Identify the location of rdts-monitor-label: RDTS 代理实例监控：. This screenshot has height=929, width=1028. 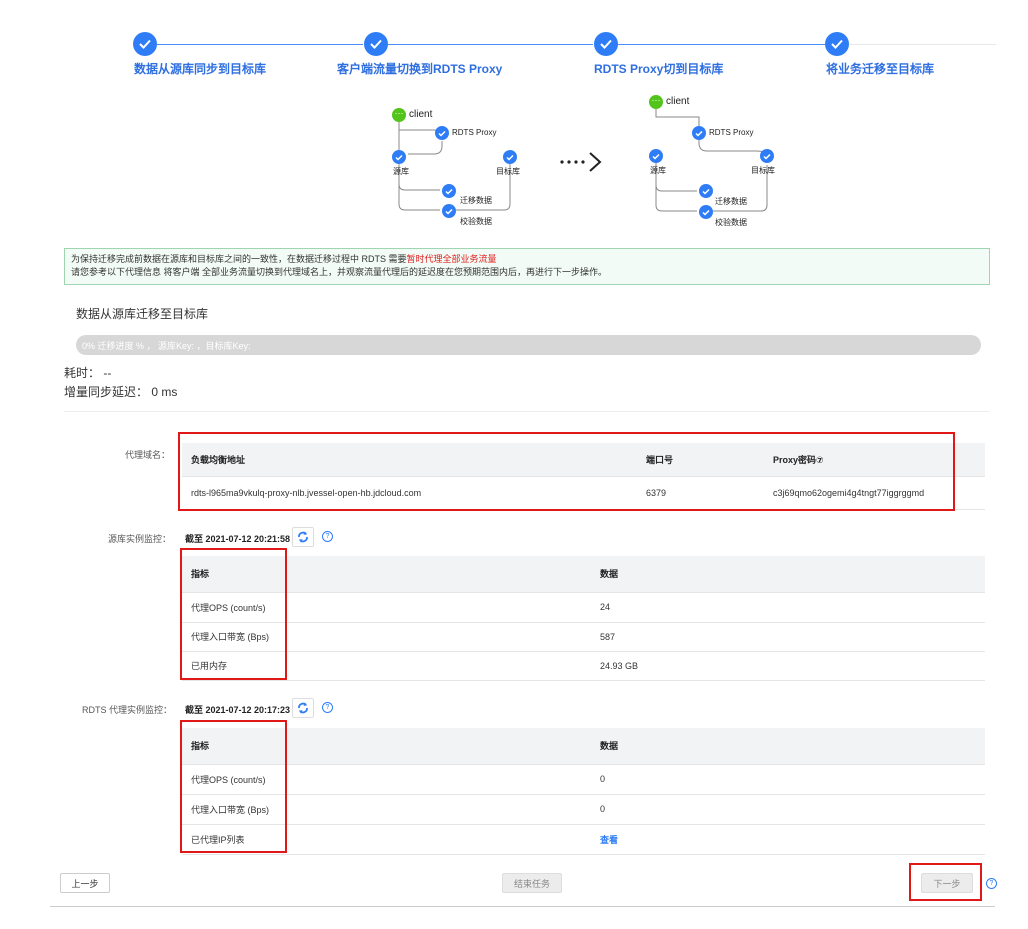
(127, 710).